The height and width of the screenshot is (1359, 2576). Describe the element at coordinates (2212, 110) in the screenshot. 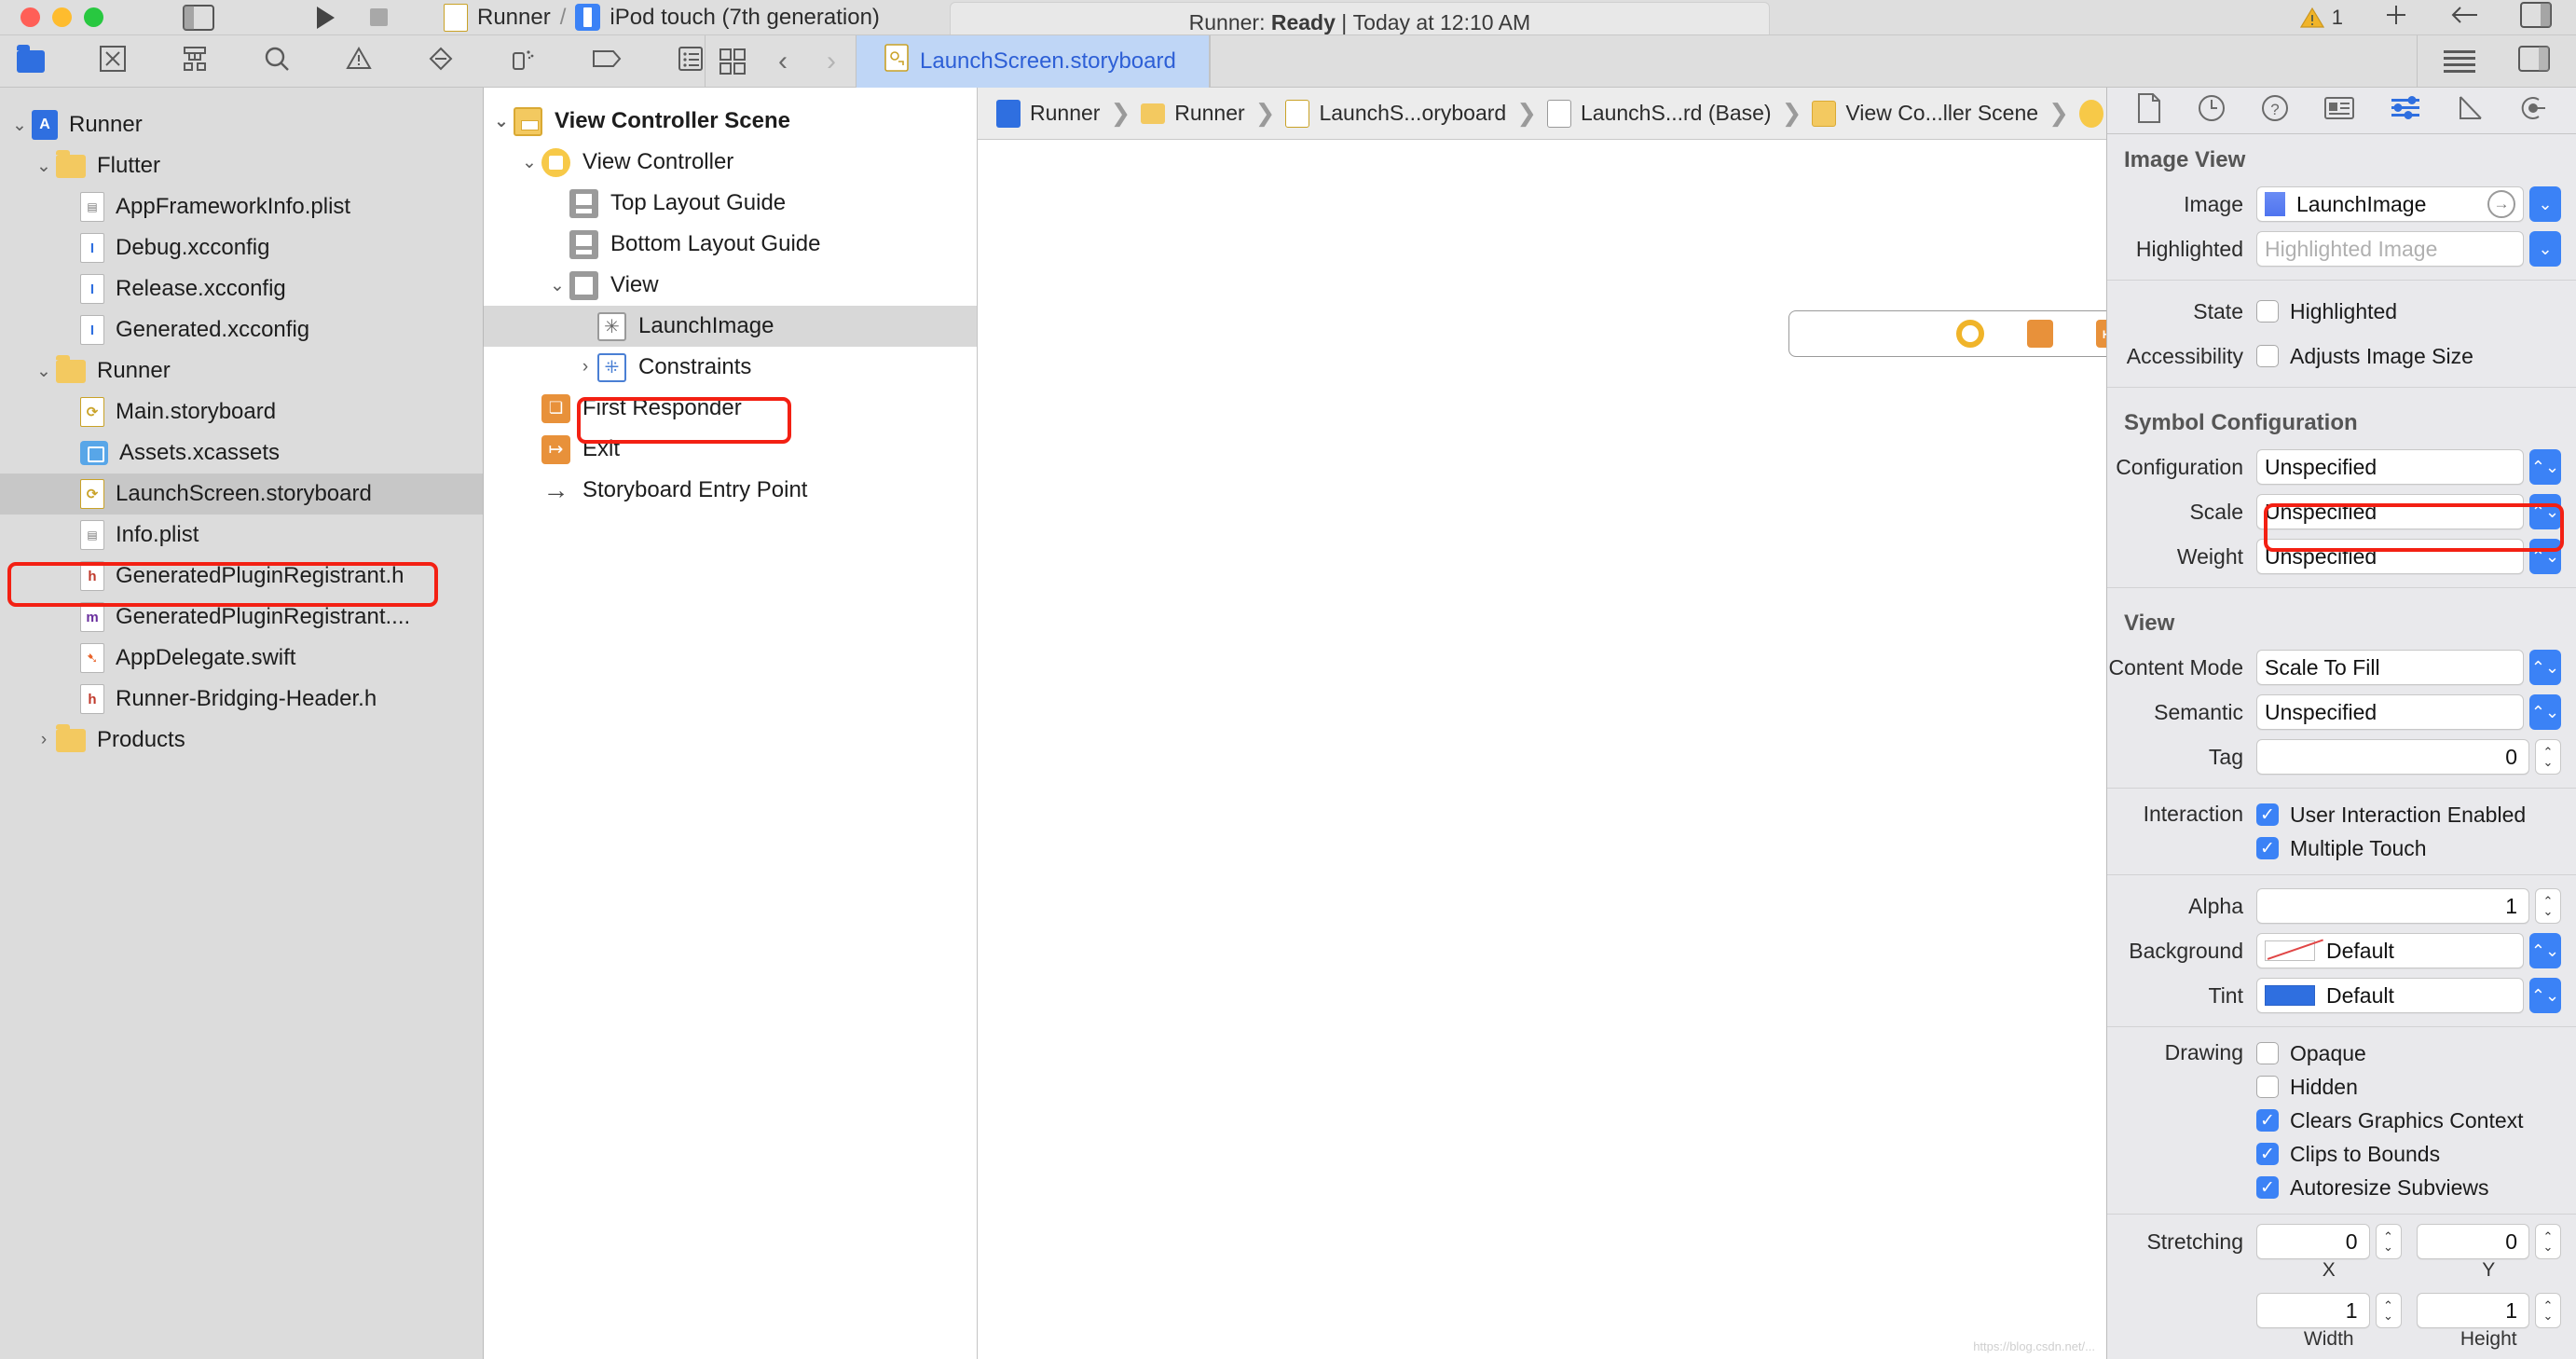

I see `history-inspector-icon` at that location.